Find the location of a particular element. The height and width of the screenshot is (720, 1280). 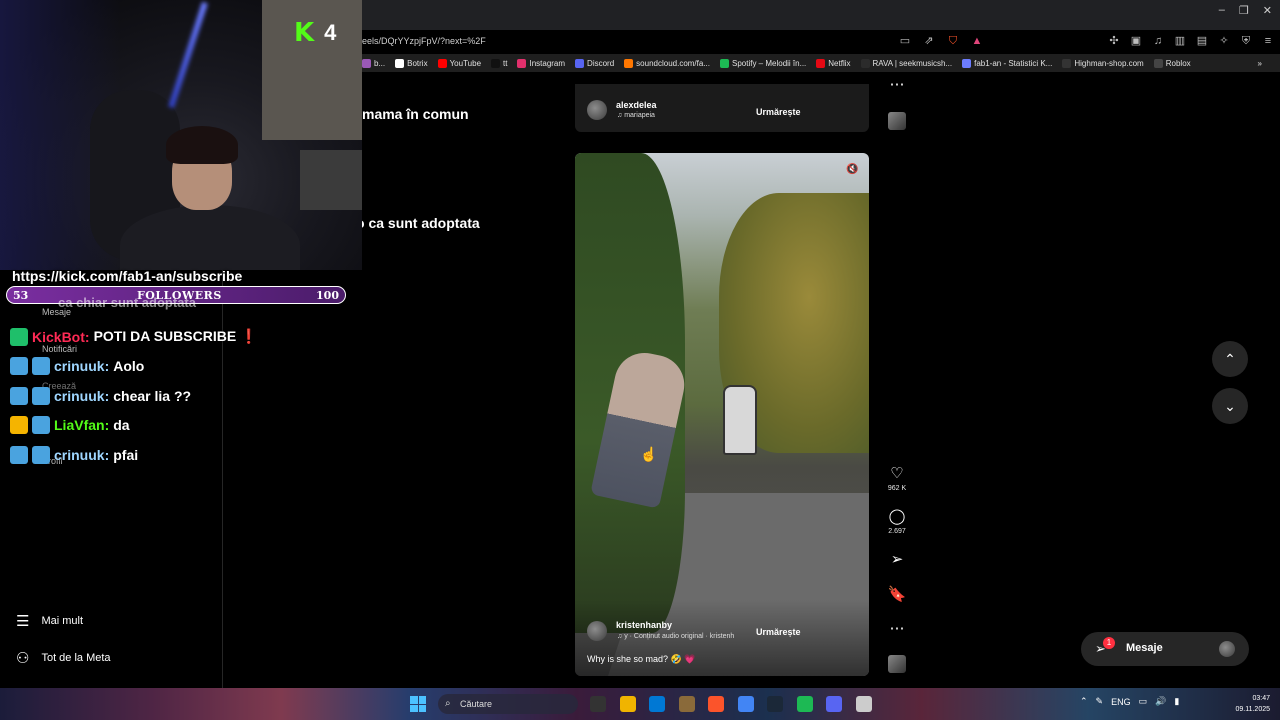

share-button: ➢ is located at coordinates (897, 560).